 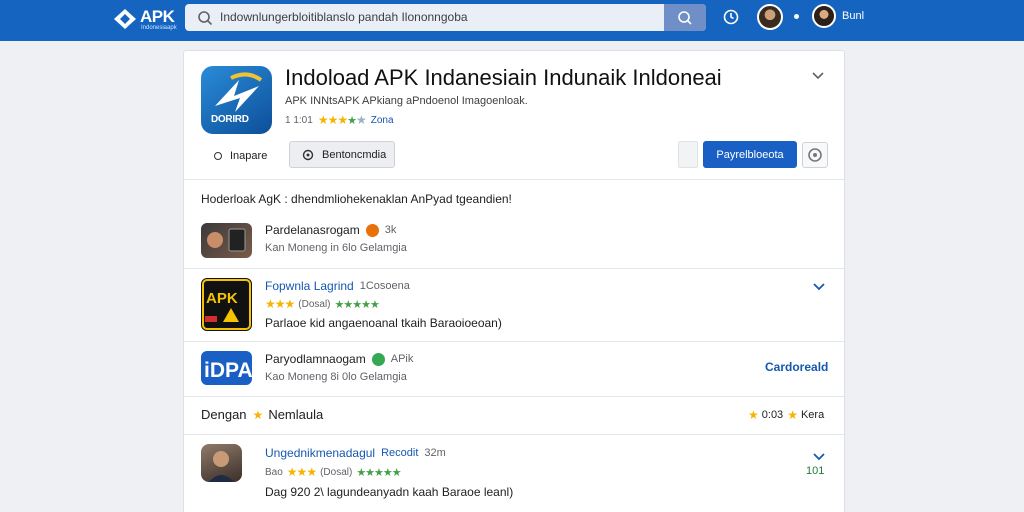 What do you see at coordinates (159, 28) in the screenshot?
I see `logo-subtitle: Indonesiaapk` at bounding box center [159, 28].